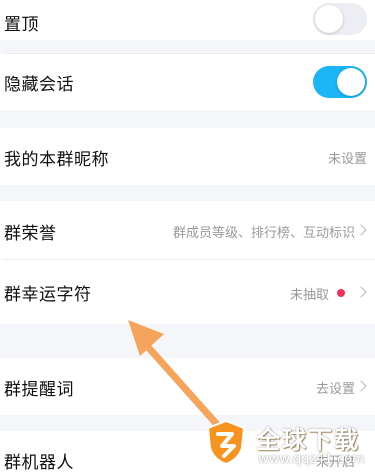  Describe the element at coordinates (30, 234) in the screenshot. I see `group-honor-label: 群荣誉` at that location.